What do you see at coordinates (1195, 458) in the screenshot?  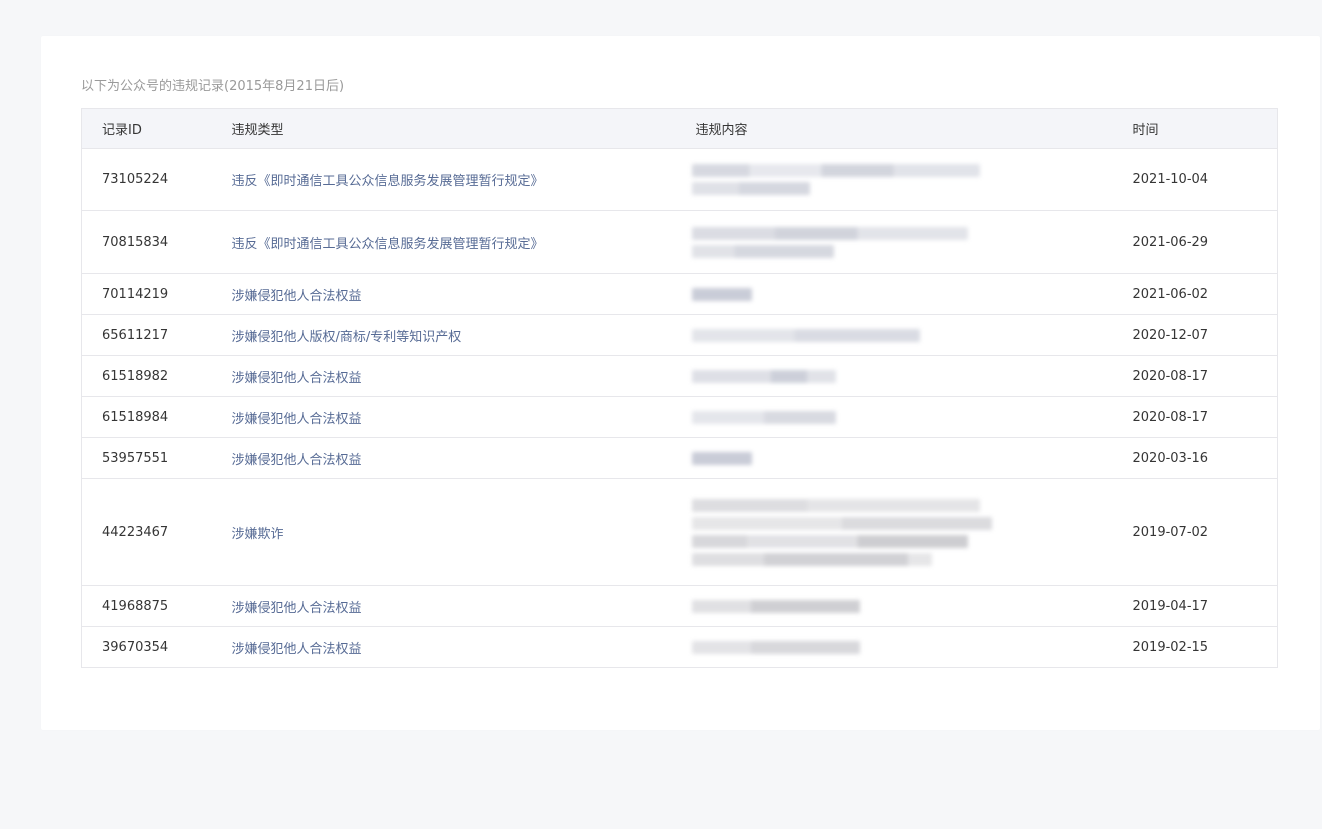 I see `violation-time: 2020-03-16` at bounding box center [1195, 458].